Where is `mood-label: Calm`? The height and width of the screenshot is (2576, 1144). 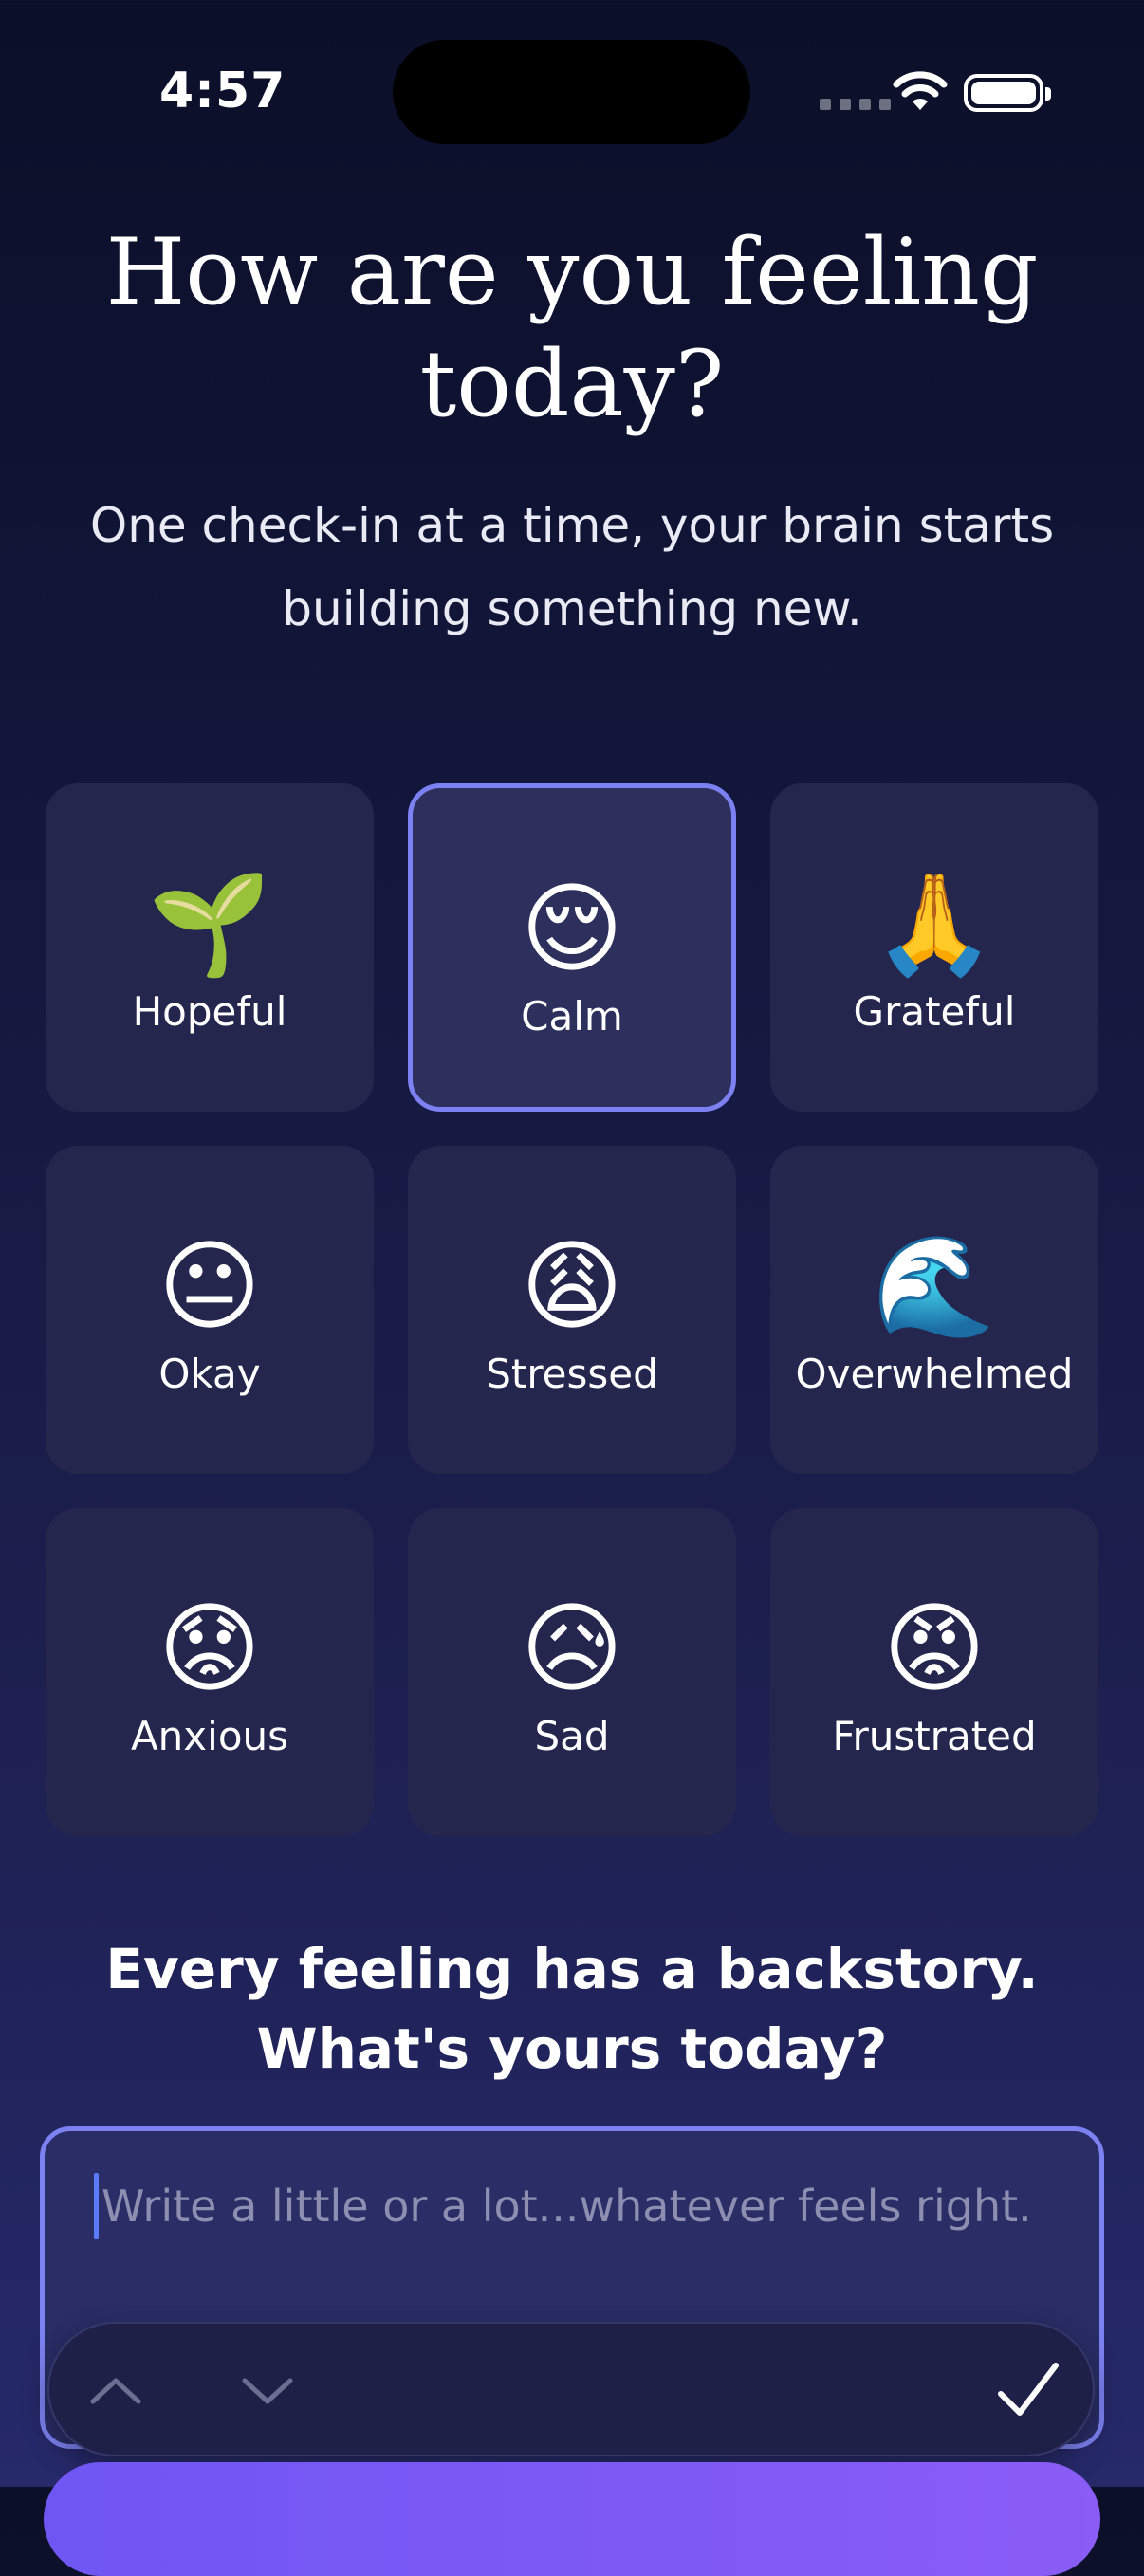
mood-label: Calm is located at coordinates (572, 1016).